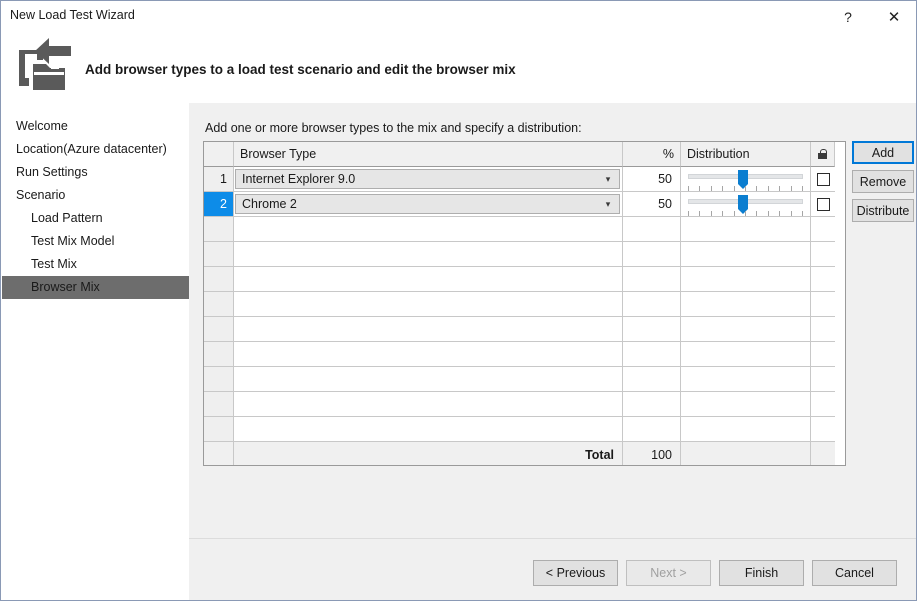  What do you see at coordinates (761, 573) in the screenshot?
I see `finish-button: Finish` at bounding box center [761, 573].